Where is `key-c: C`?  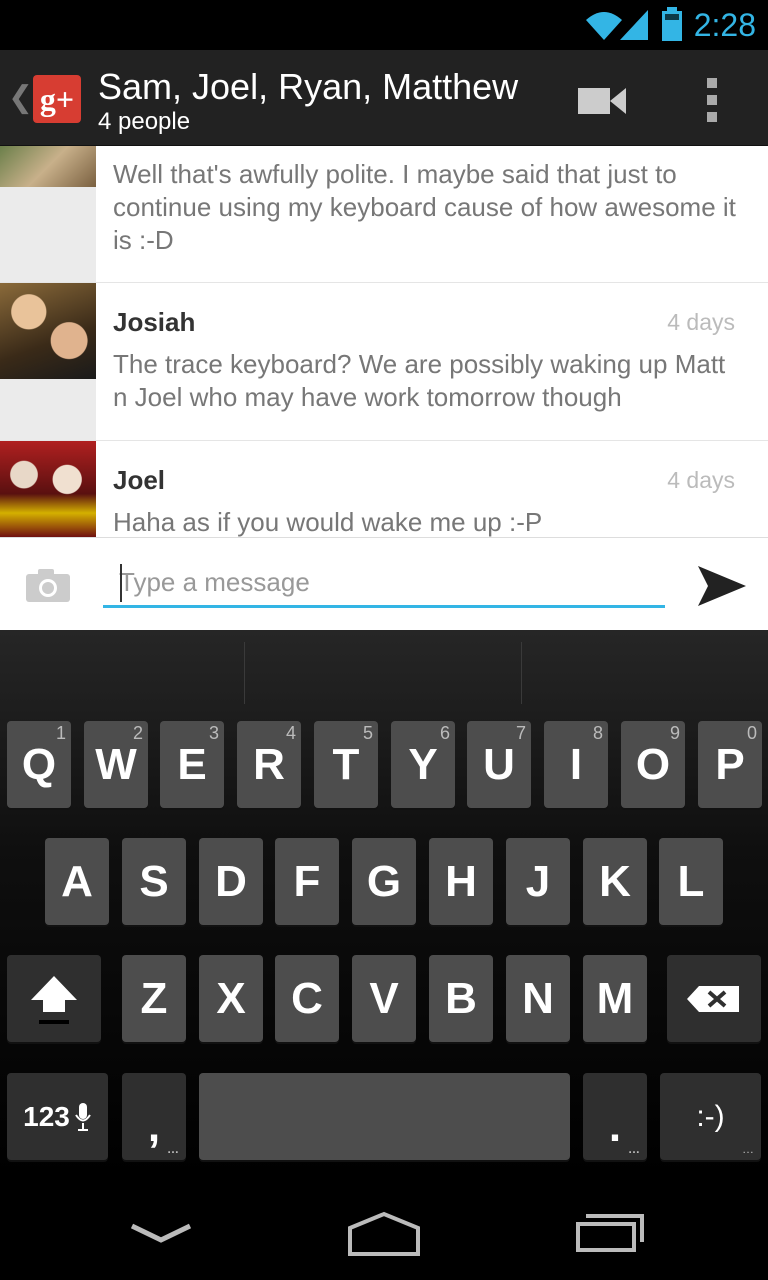
key-c: C is located at coordinates (307, 998).